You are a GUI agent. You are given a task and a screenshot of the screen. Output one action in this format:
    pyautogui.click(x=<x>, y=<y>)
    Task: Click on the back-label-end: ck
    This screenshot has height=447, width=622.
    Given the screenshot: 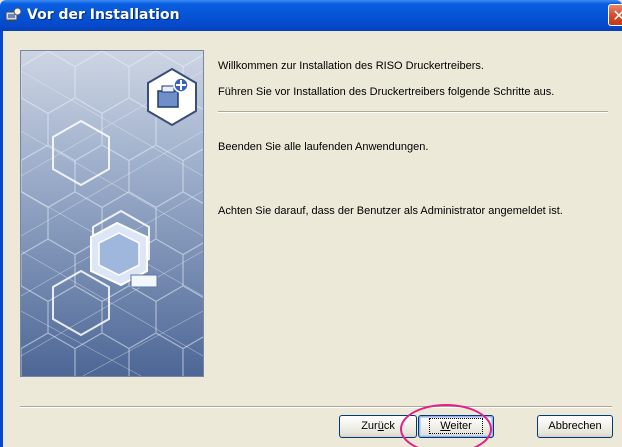 What is the action you would take?
    pyautogui.click(x=389, y=426)
    